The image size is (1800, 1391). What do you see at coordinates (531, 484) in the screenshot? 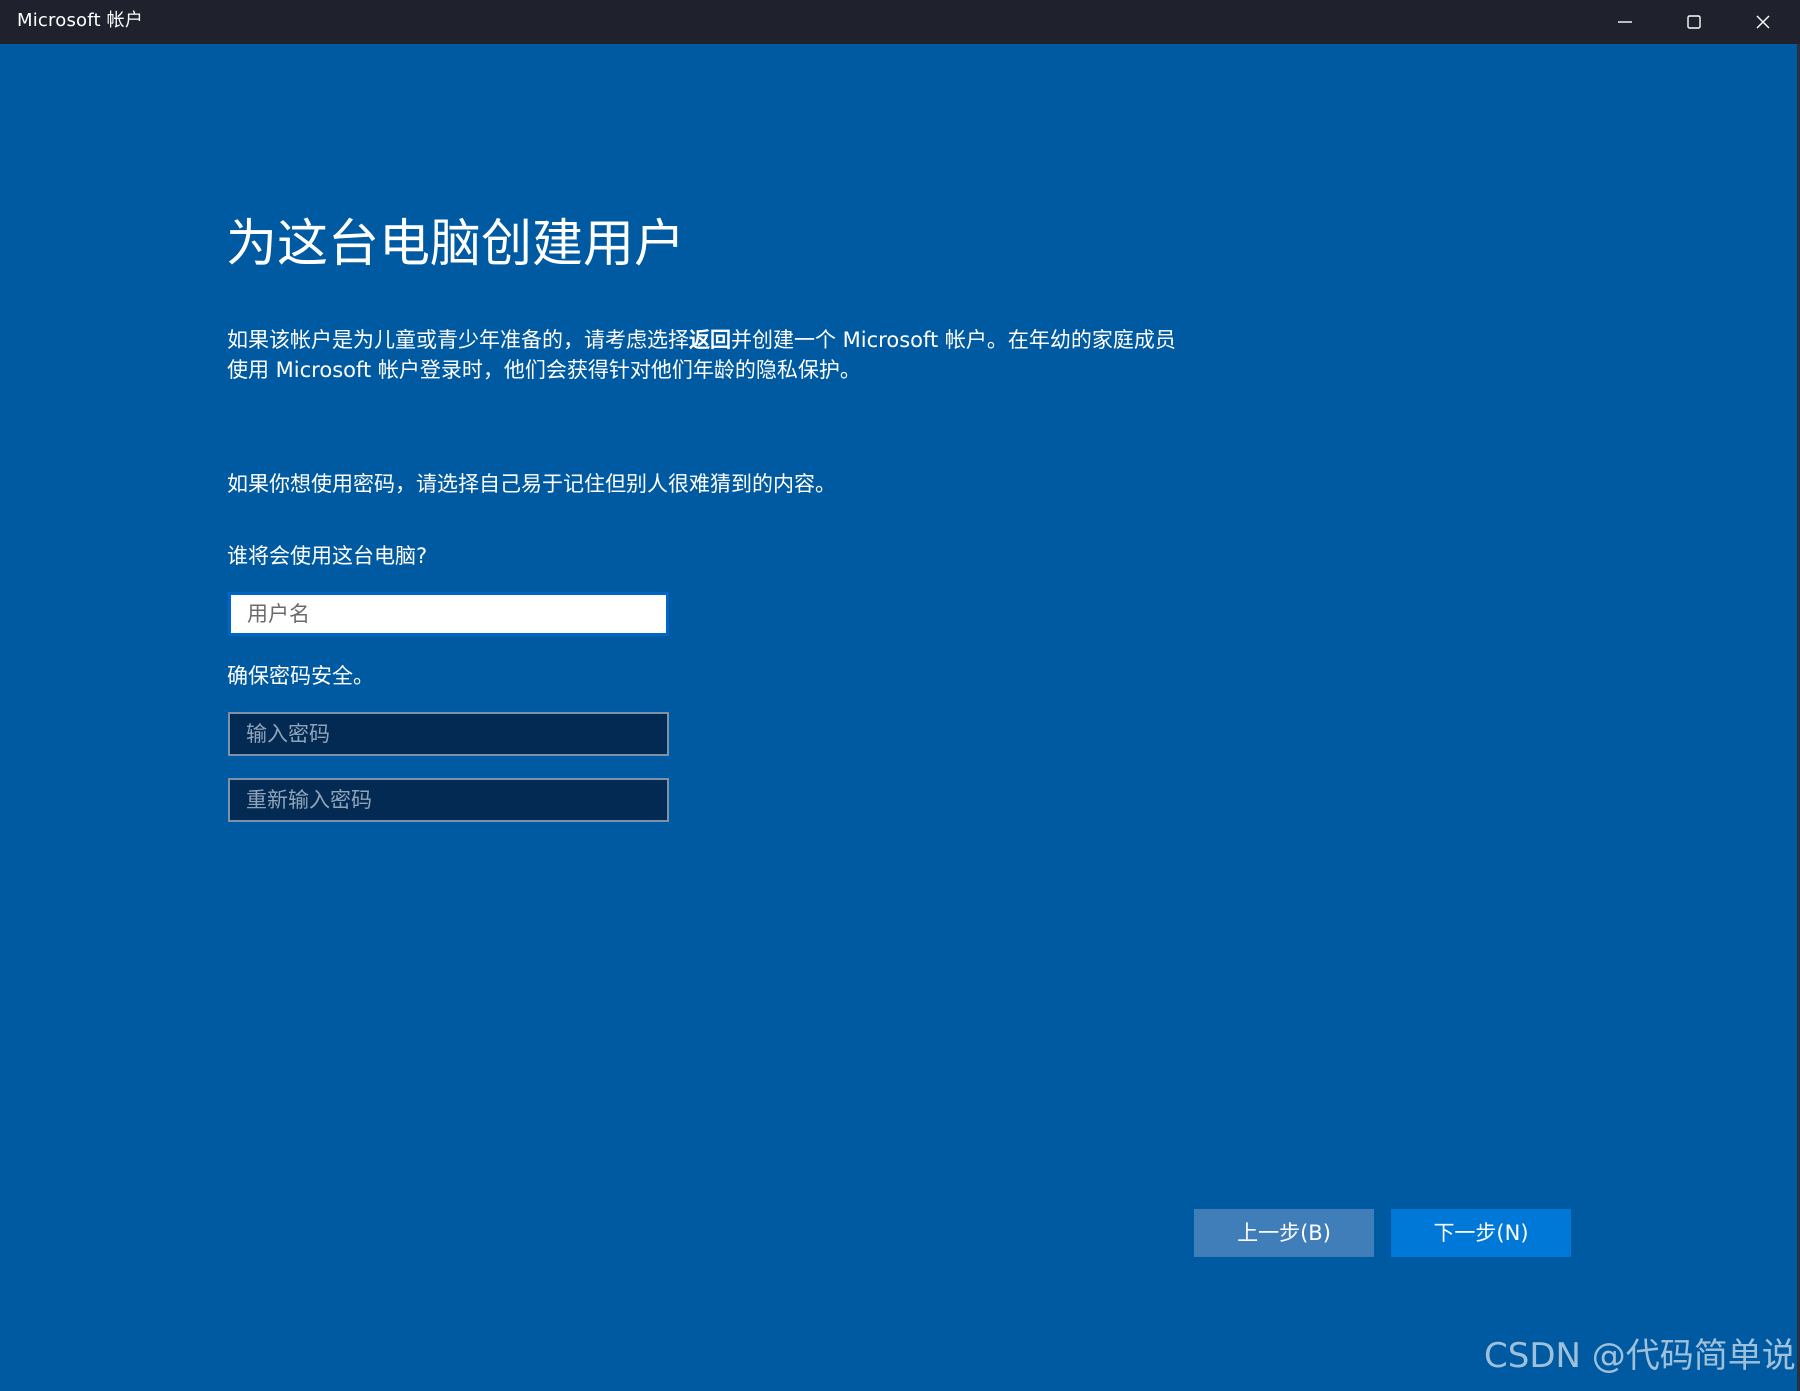
I see `password-advice: 如果你想使用密码，请选择自己易于记住但别人很难猜到的内容。` at bounding box center [531, 484].